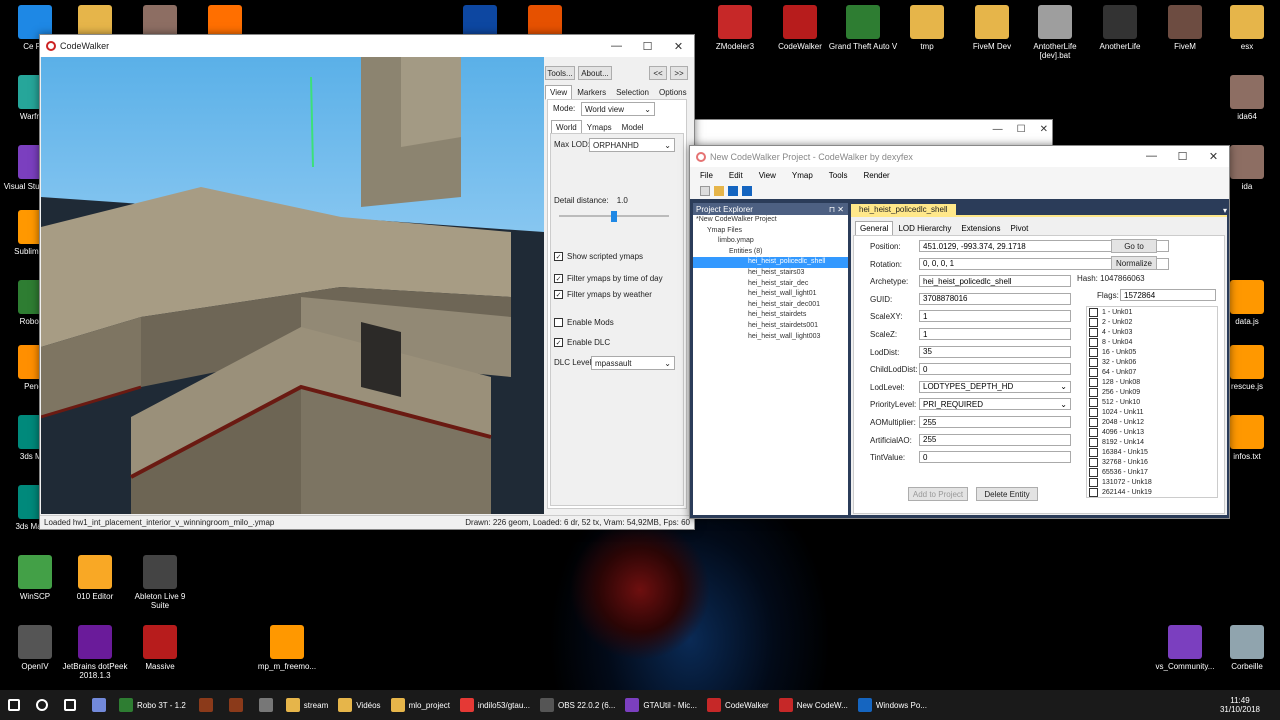  I want to click on flag-item: 4096 - Unk13, so click(1152, 432).